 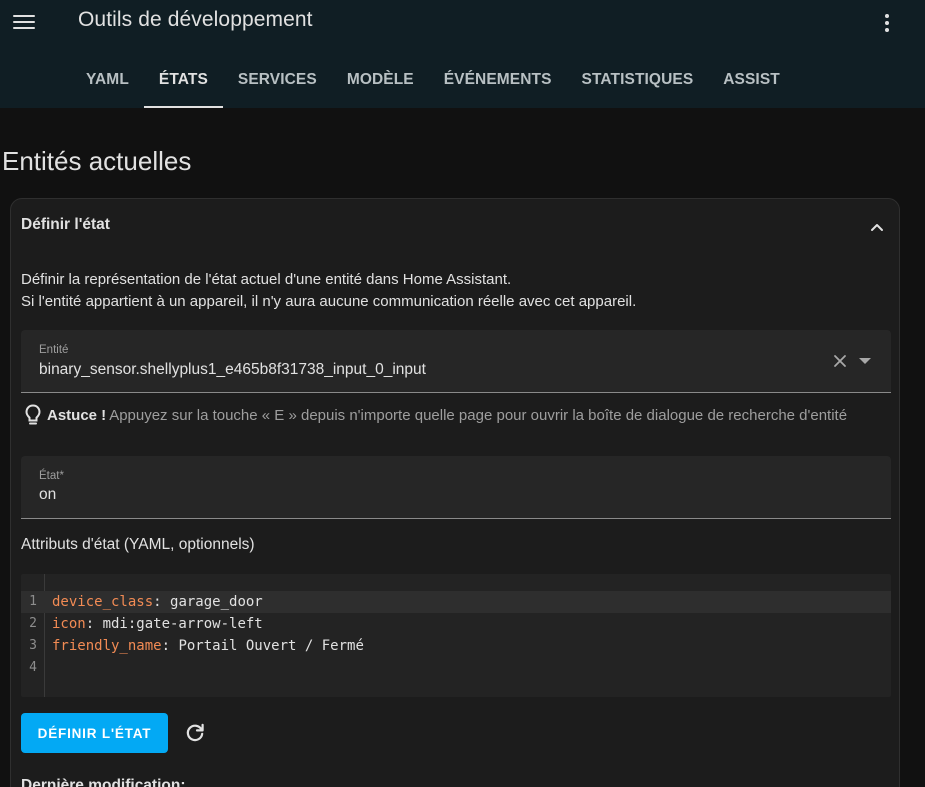 What do you see at coordinates (103, 782) in the screenshot?
I see `last-modified-label: Dernière modification:` at bounding box center [103, 782].